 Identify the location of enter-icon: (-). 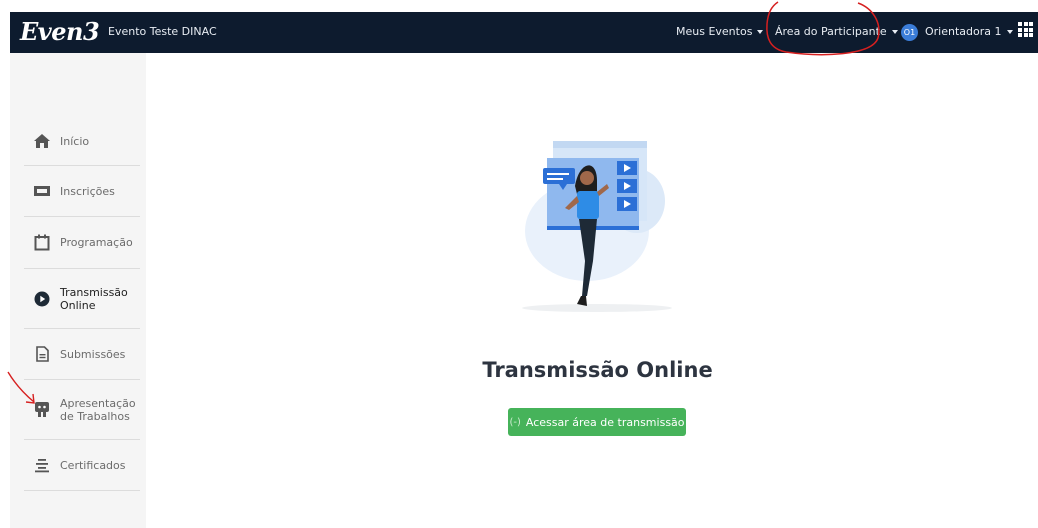
(515, 422).